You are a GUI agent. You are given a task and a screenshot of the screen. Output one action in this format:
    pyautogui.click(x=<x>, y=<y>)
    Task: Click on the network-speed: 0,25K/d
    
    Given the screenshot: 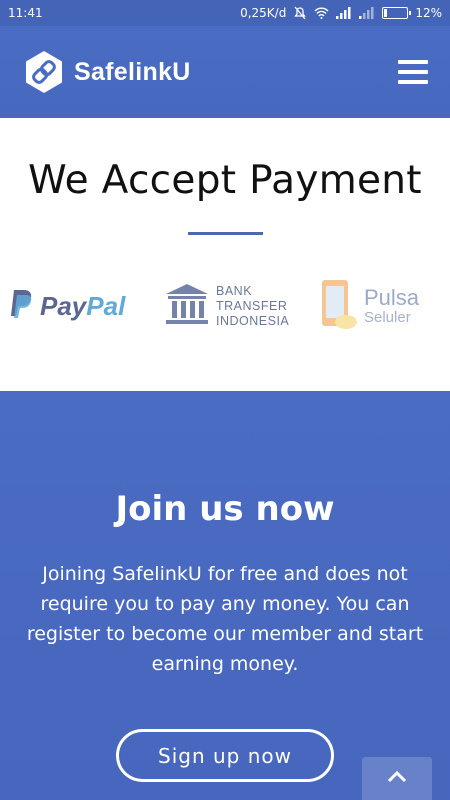 What is the action you would take?
    pyautogui.click(x=263, y=13)
    